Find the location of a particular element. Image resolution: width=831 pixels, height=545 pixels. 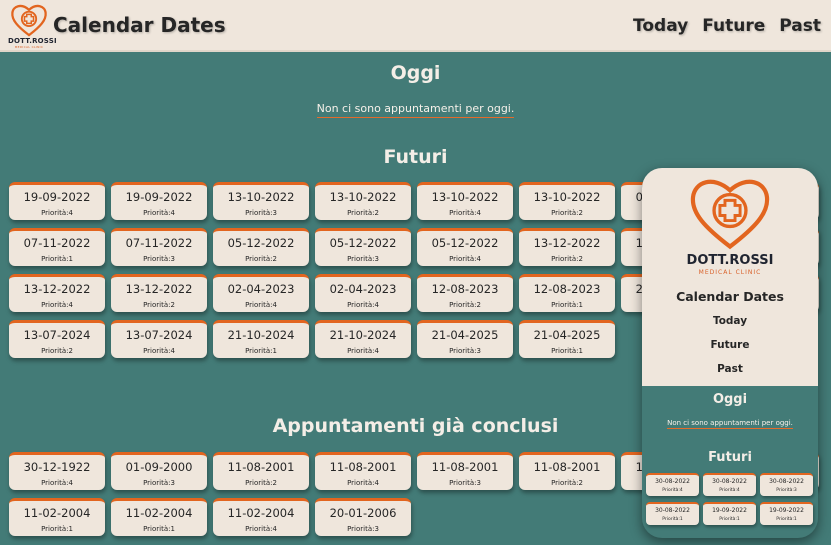

appointment-card: 20-01-2006 Priorità:3 is located at coordinates (363, 517).